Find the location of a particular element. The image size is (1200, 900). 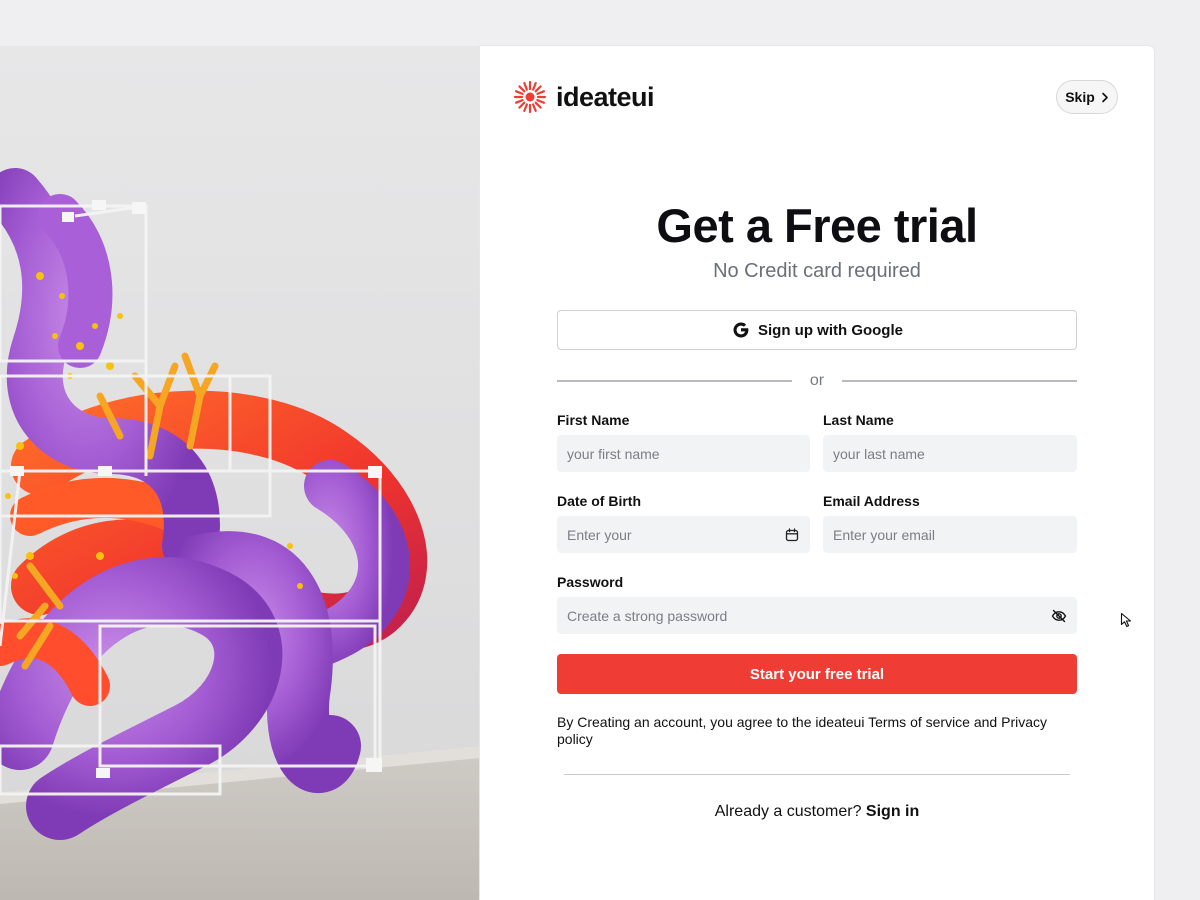

email-label: Email Address is located at coordinates (871, 501).